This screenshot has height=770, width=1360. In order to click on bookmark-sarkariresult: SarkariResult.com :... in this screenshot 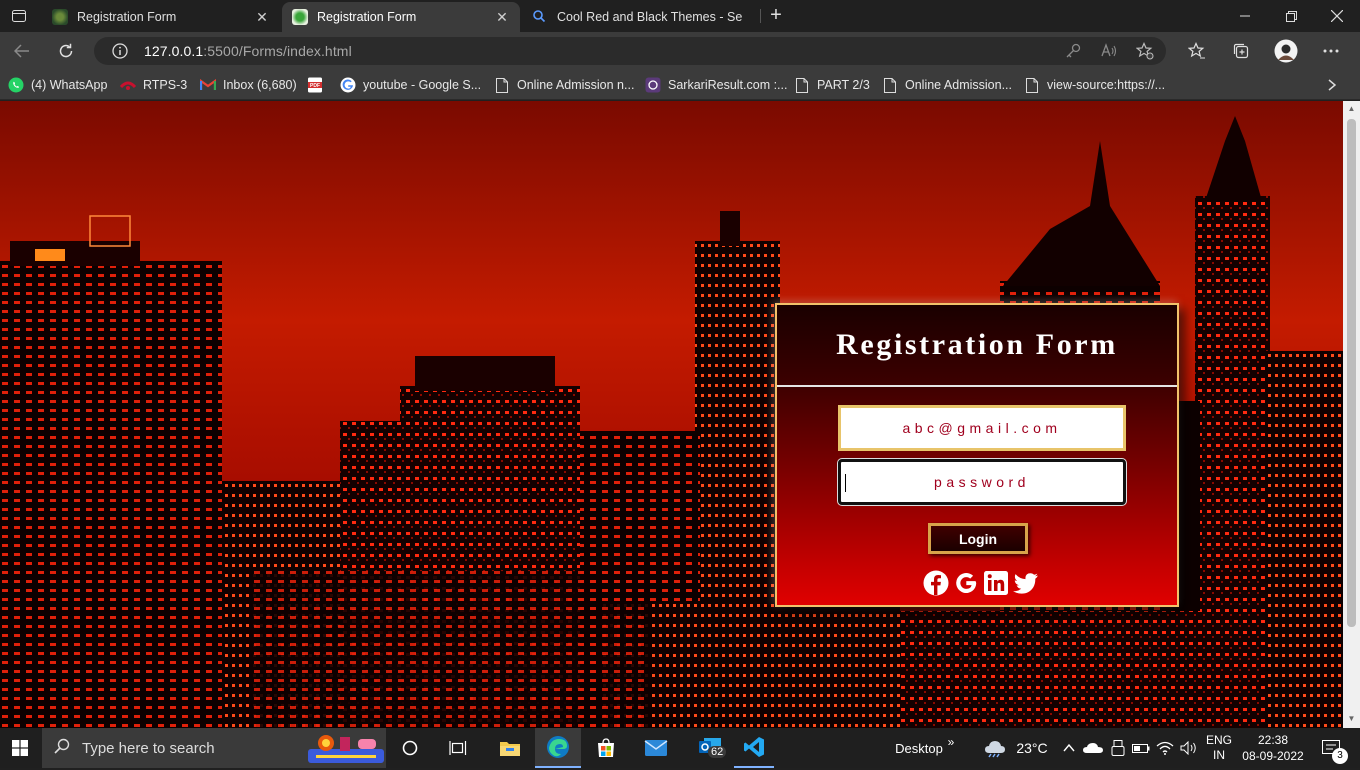, I will do `click(716, 85)`.